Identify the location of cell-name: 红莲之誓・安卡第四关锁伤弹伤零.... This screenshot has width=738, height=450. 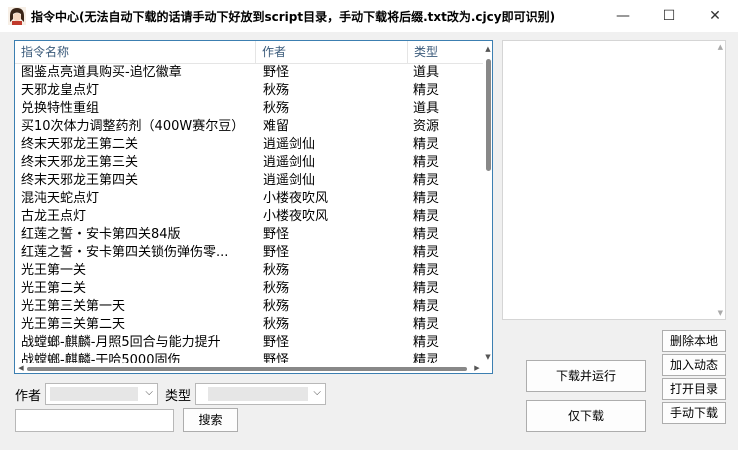
(125, 252).